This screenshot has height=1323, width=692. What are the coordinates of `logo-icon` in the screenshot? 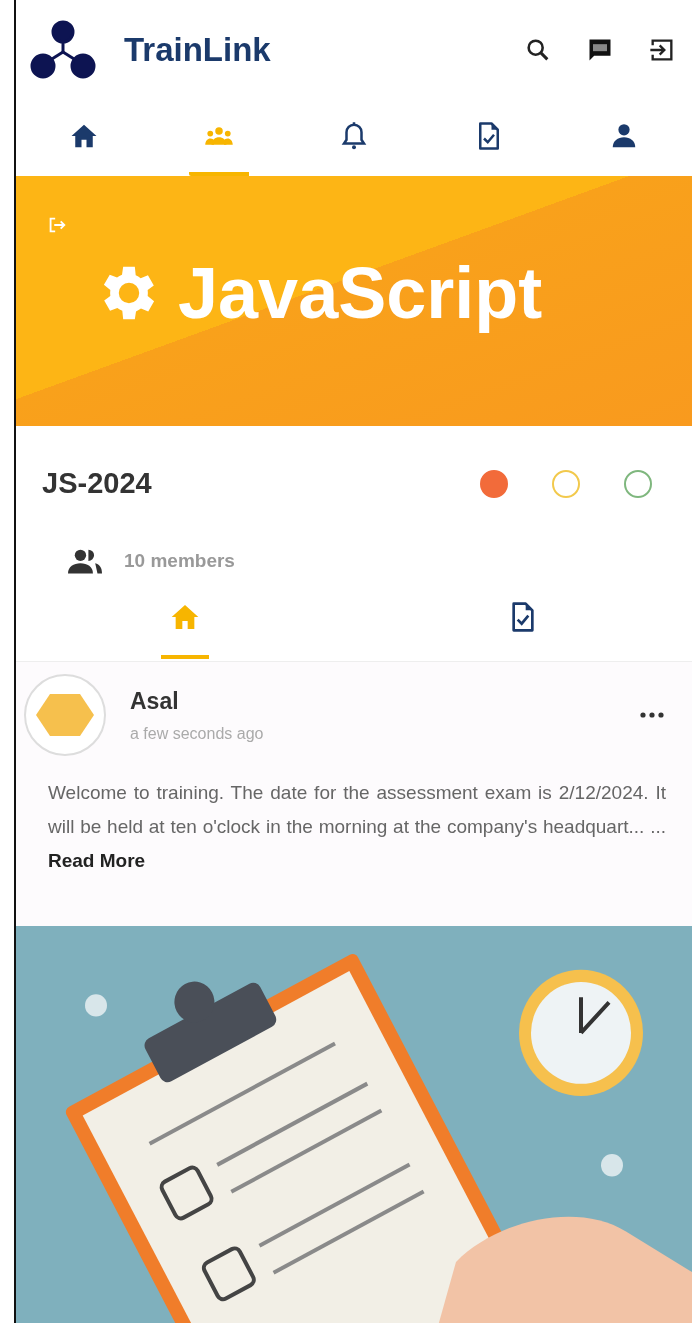 It's located at (63, 50).